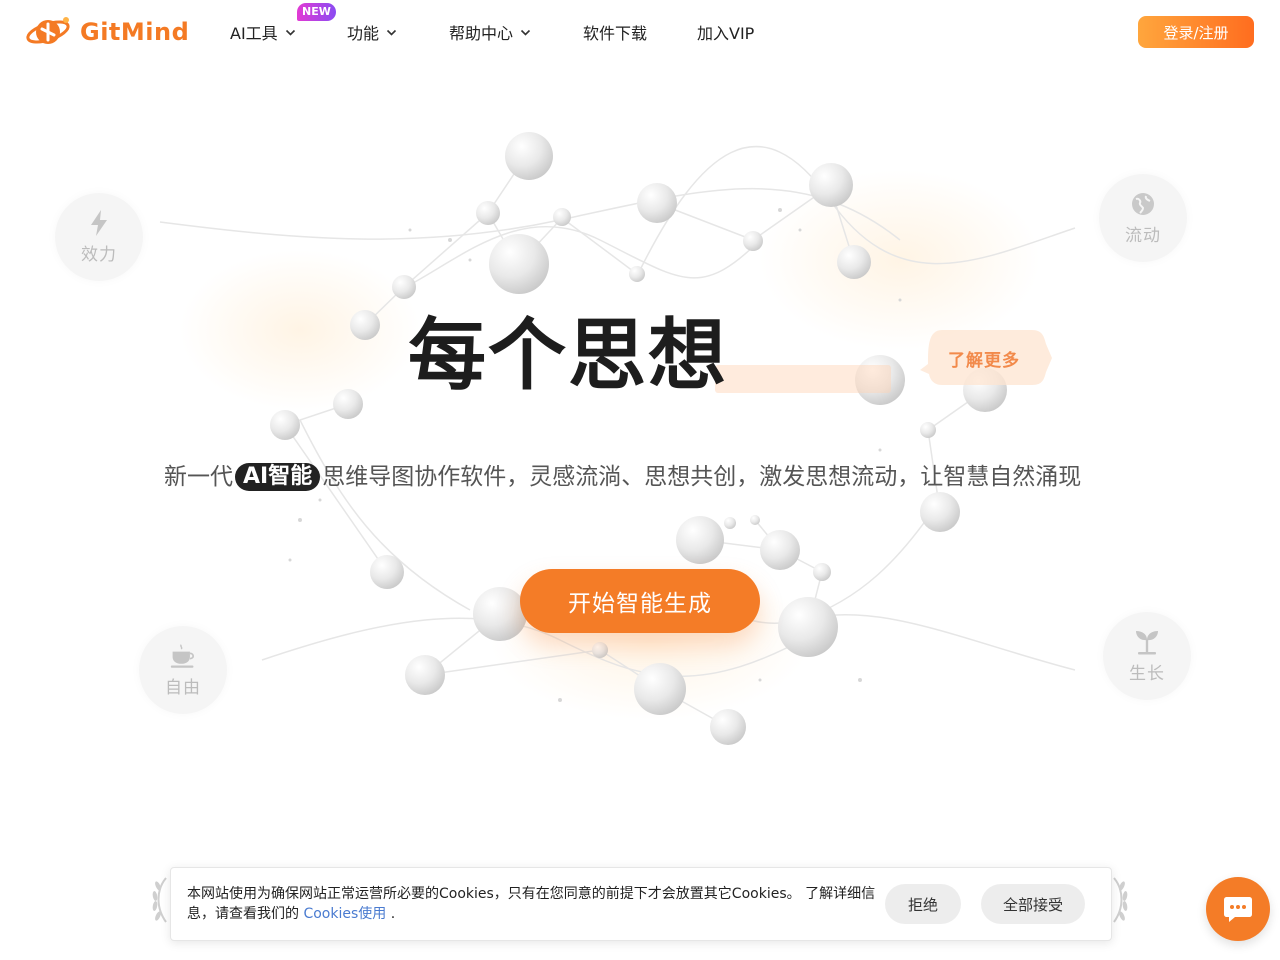  I want to click on nav-item-ai-tools: AI工具, so click(263, 32).